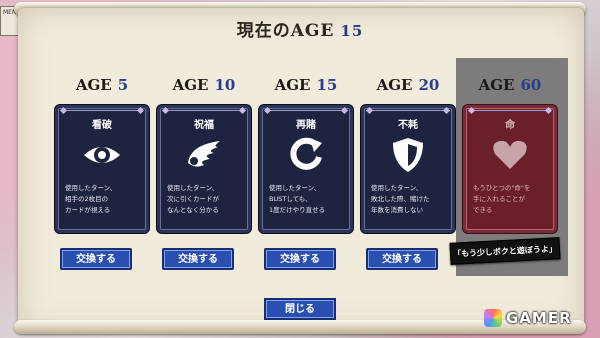  What do you see at coordinates (493, 318) in the screenshot?
I see `gamer-logo-icon` at bounding box center [493, 318].